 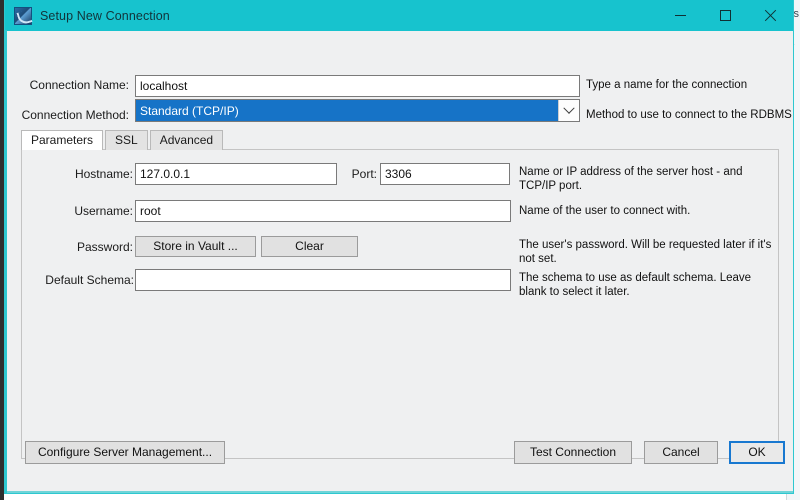 I want to click on window-controls, so click(x=725, y=15).